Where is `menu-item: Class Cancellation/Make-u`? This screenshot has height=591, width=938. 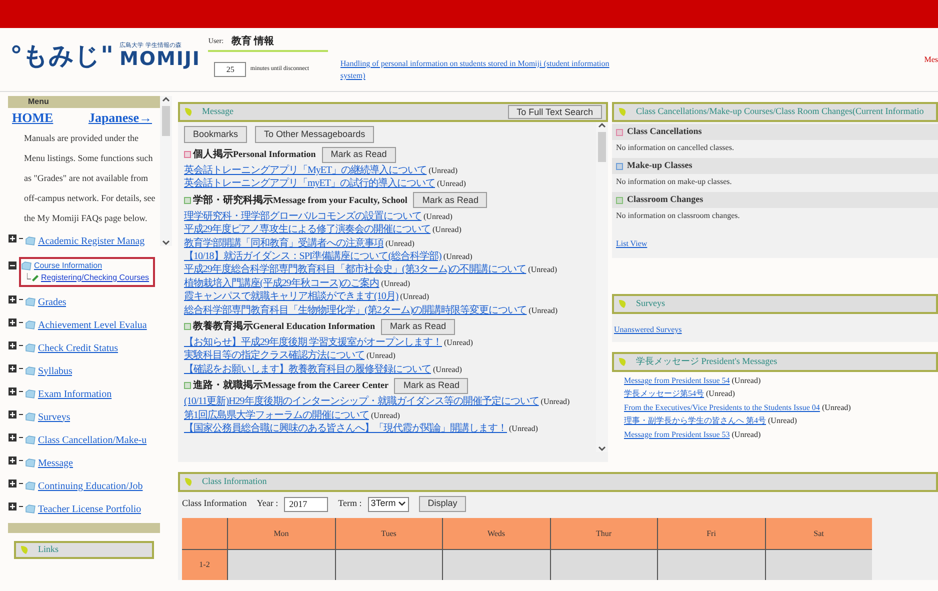
menu-item: Class Cancellation/Make-u is located at coordinates (92, 440).